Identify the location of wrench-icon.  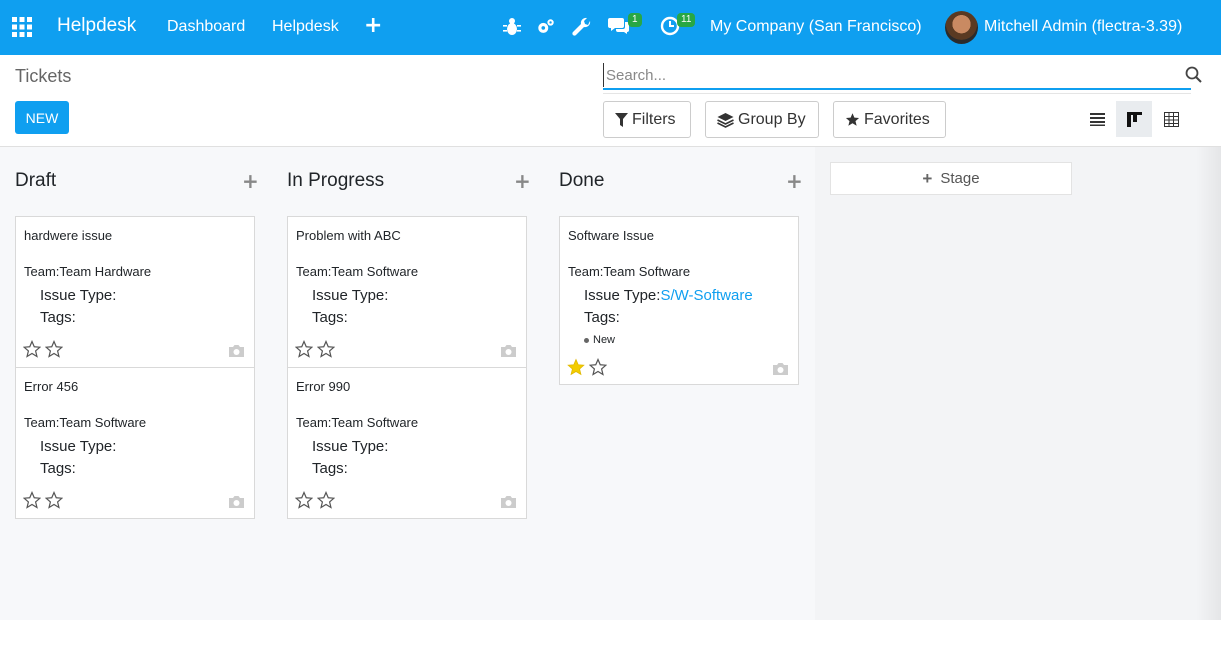
(582, 27).